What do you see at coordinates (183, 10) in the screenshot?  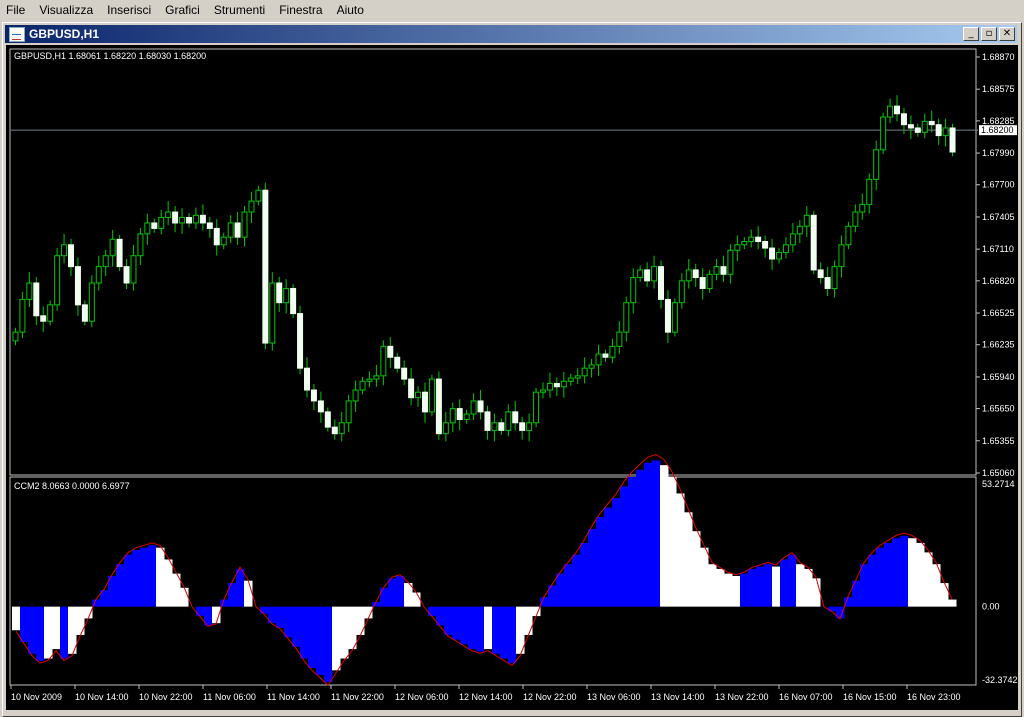 I see `menu-grafici: Grafici` at bounding box center [183, 10].